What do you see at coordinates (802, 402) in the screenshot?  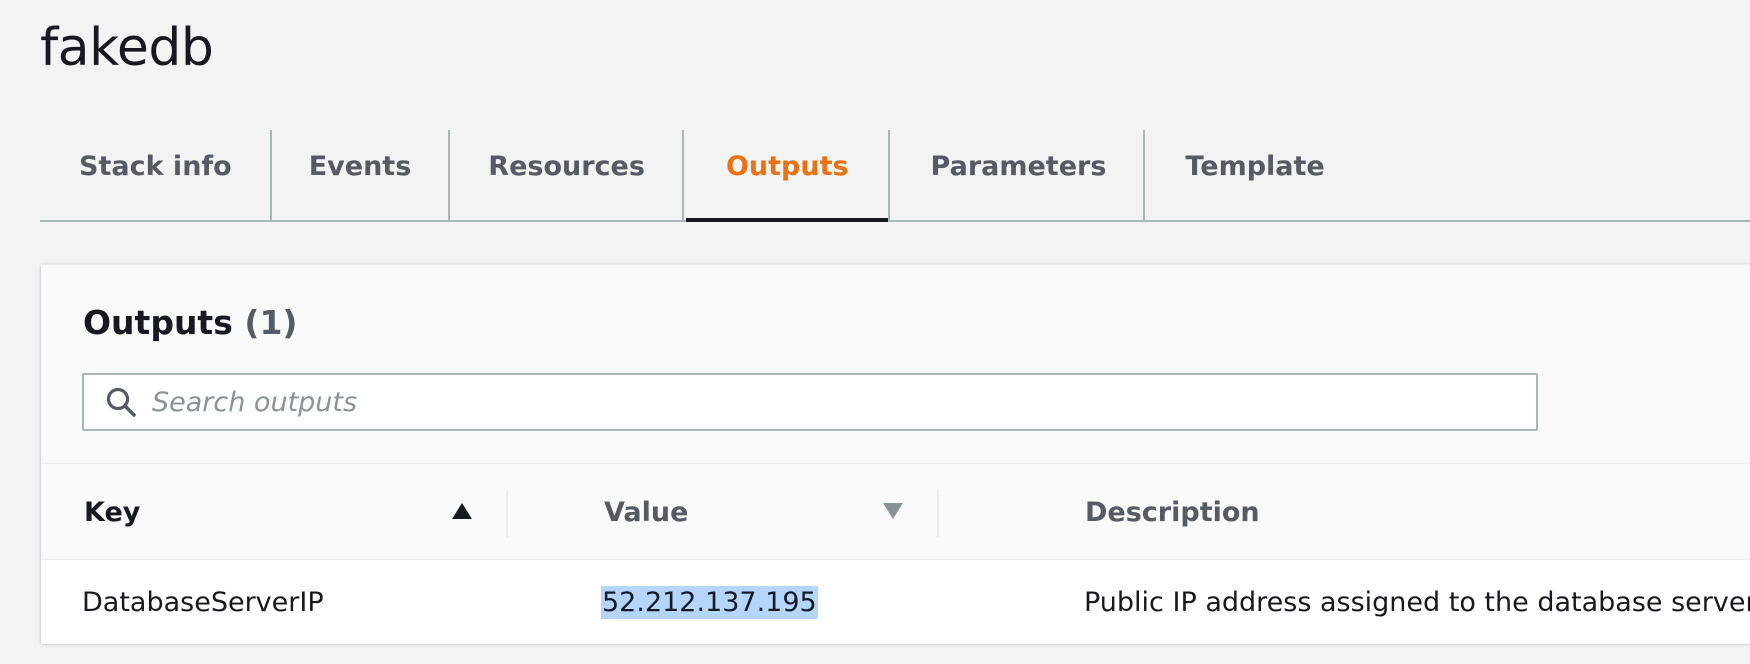 I see `search-input` at bounding box center [802, 402].